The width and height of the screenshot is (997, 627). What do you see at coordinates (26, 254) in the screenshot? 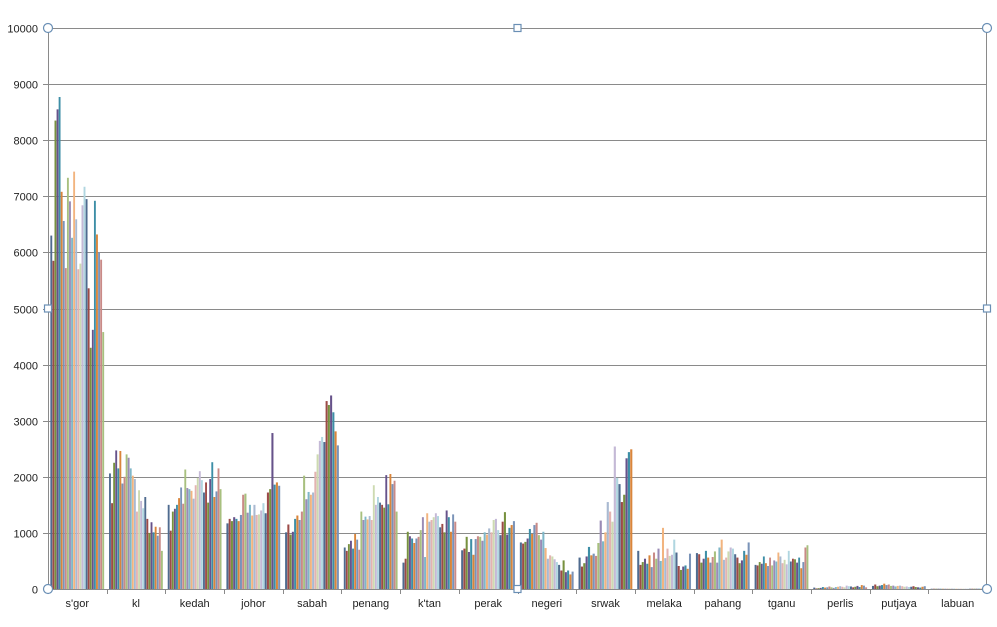
I see `y-tick-label: 6000` at bounding box center [26, 254].